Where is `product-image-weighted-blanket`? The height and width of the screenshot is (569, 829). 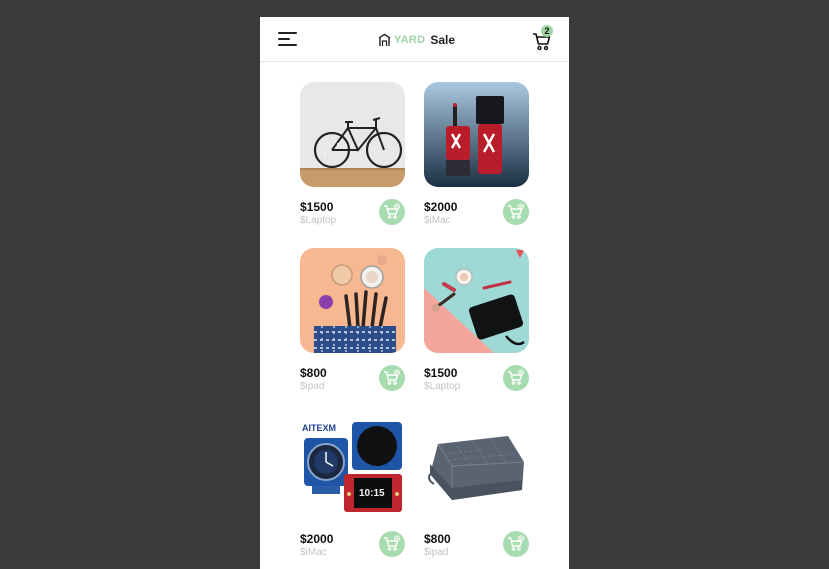
product-image-weighted-blanket is located at coordinates (476, 466).